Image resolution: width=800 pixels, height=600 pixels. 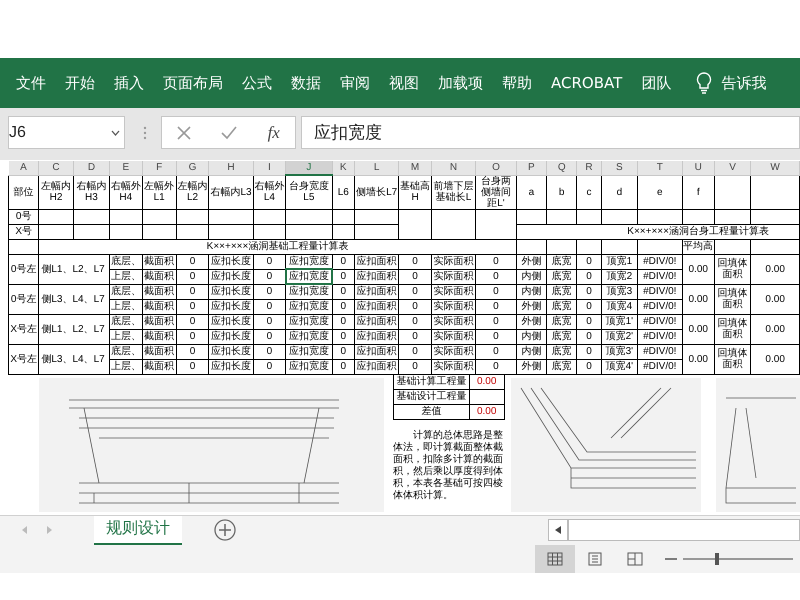 What do you see at coordinates (269, 168) in the screenshot?
I see `column-header: I` at bounding box center [269, 168].